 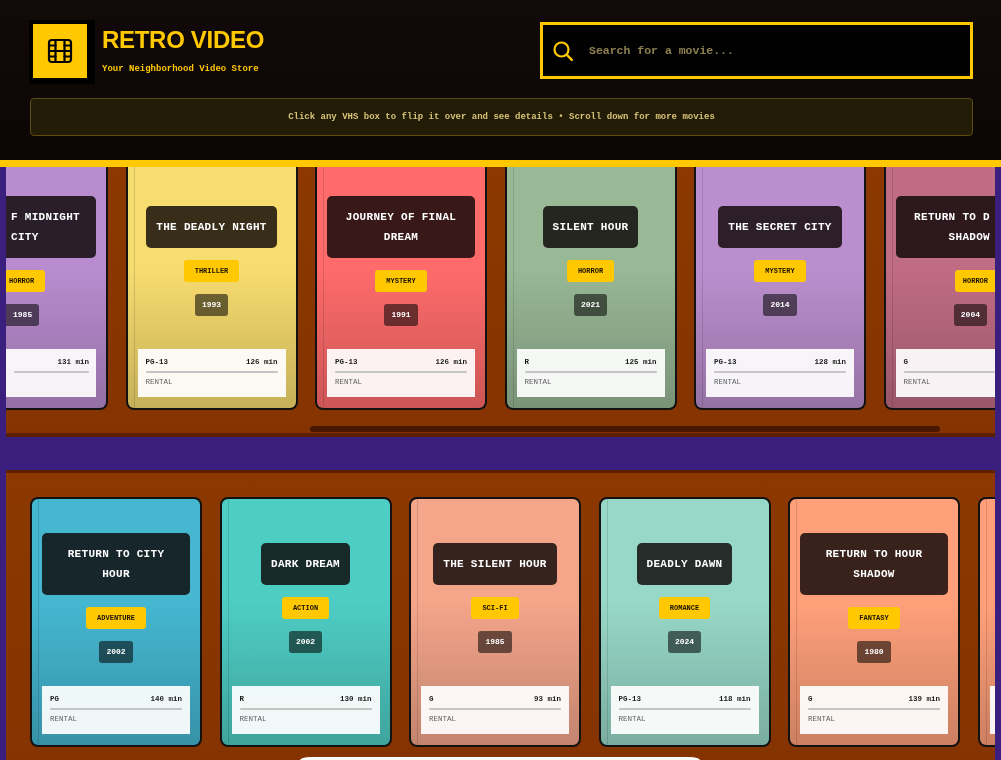 I want to click on year-tag: 1993, so click(x=211, y=304).